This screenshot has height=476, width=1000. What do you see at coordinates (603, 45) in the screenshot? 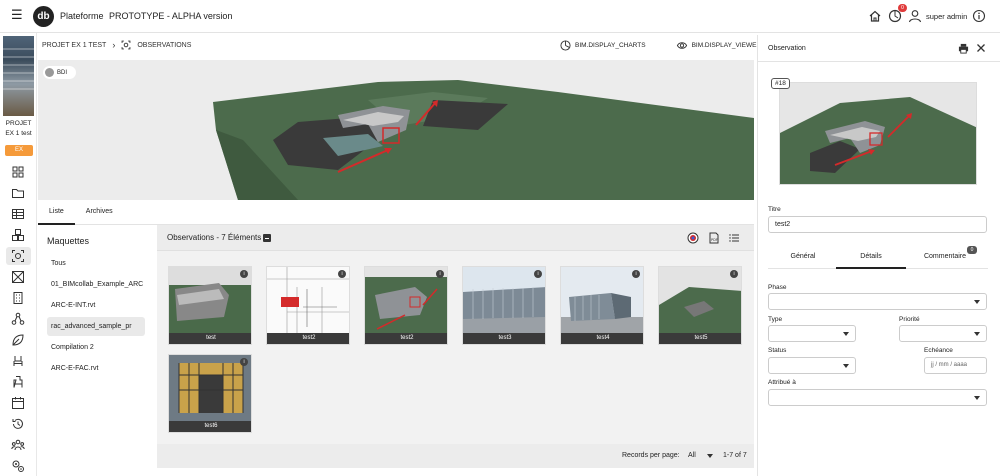
I see `display-charts-button: BIM.DISPLAY_CHARTS` at bounding box center [603, 45].